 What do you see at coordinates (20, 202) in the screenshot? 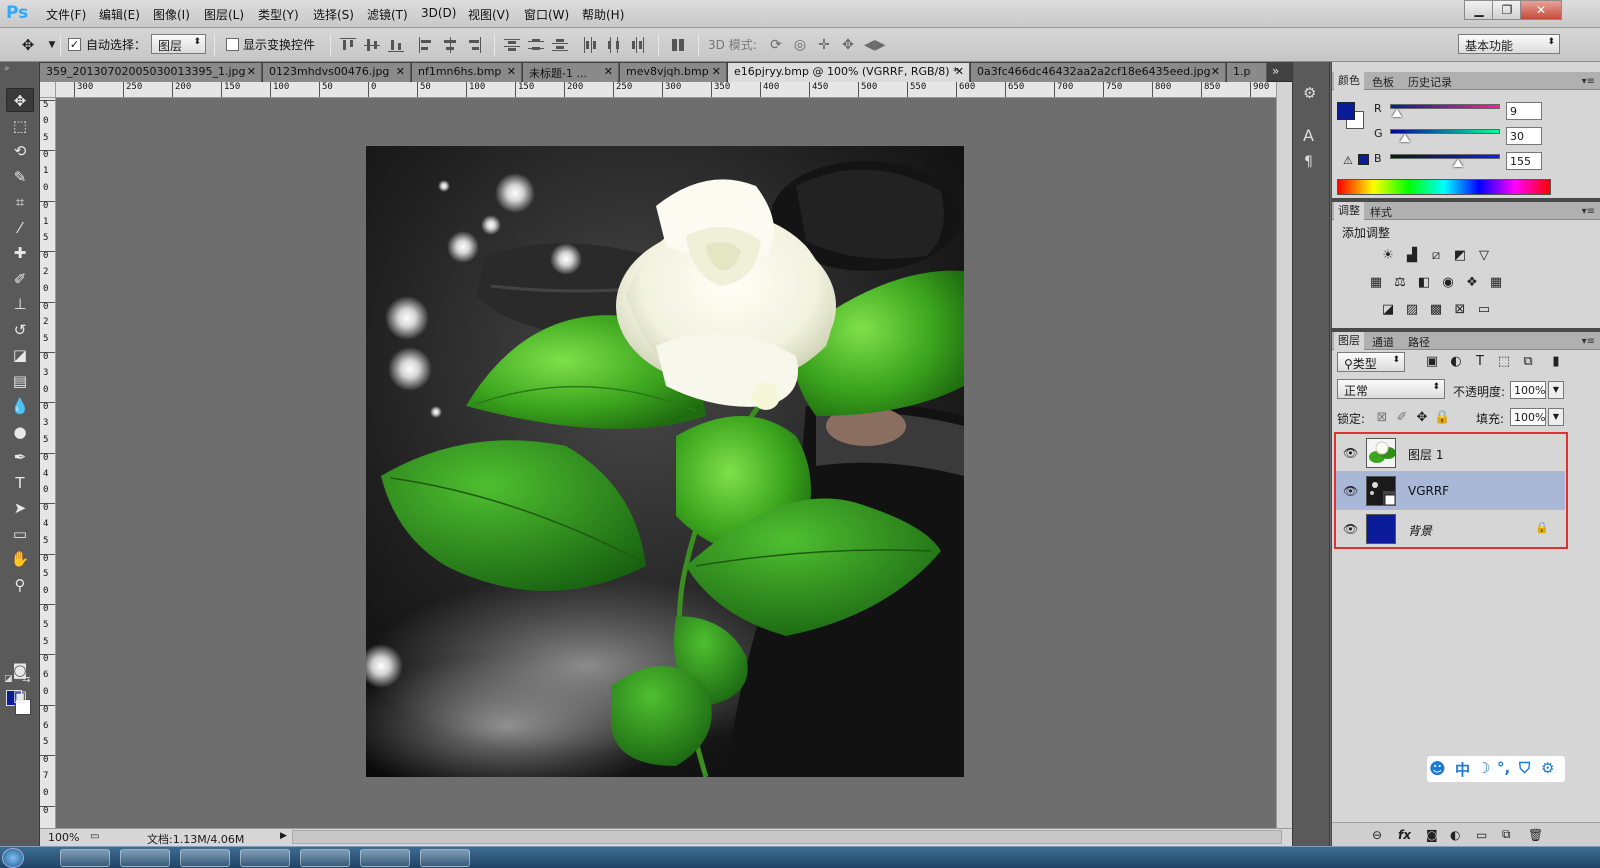
I see `crop-tool: ⌗` at bounding box center [20, 202].